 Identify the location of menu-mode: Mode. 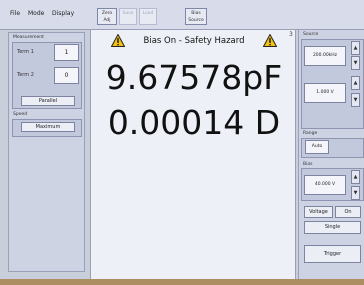
(36, 13).